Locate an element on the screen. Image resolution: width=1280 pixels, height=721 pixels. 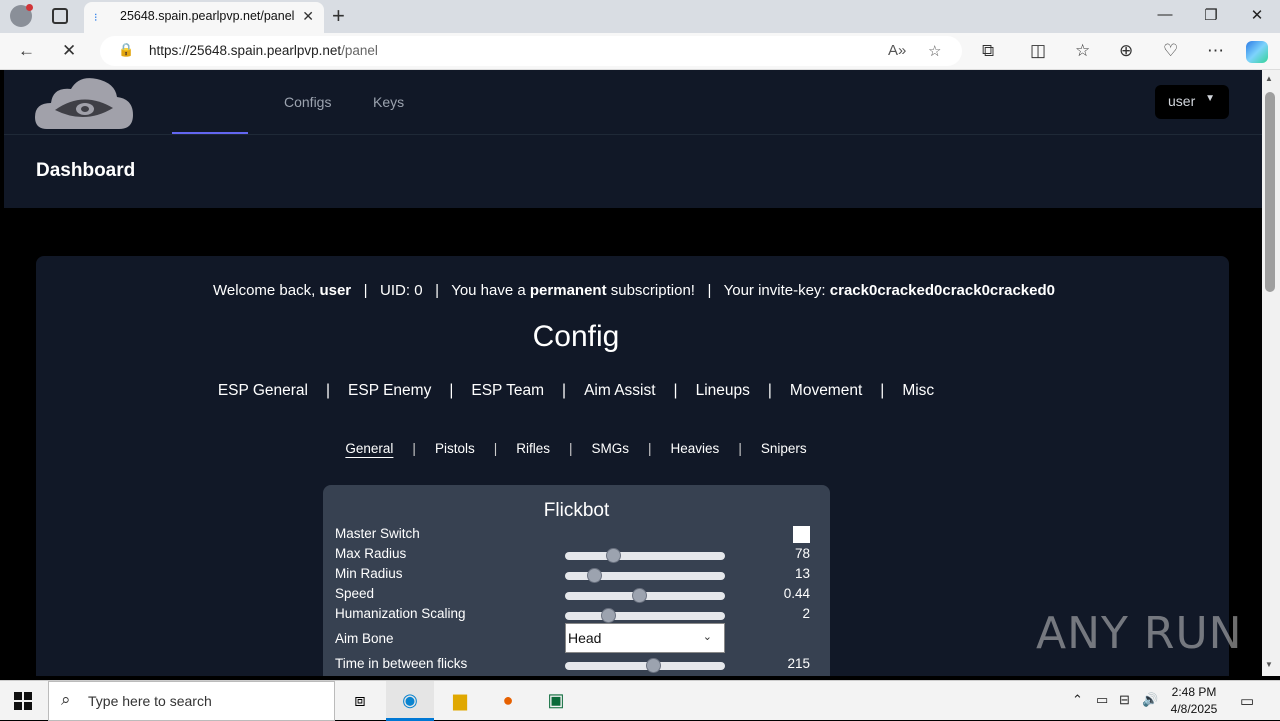
read-aloud-icon: A» is located at coordinates (897, 50).